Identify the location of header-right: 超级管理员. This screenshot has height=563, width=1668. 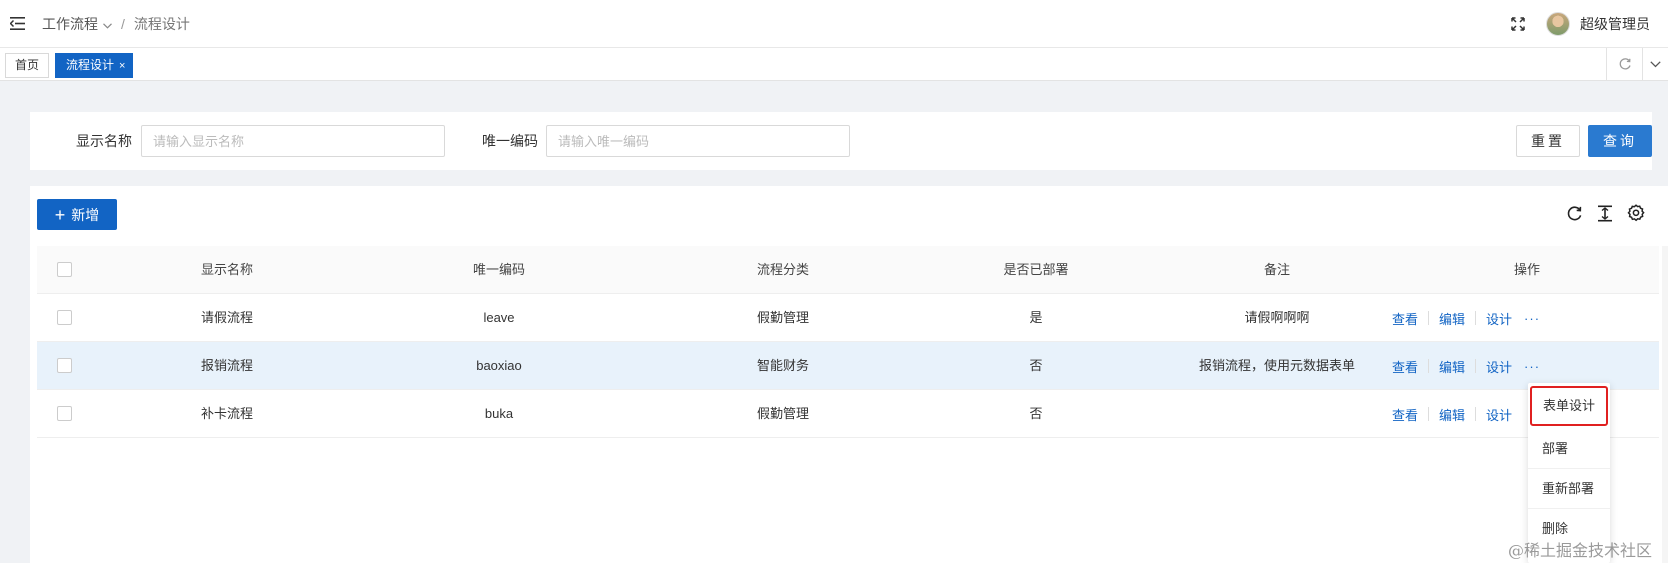
(1589, 24).